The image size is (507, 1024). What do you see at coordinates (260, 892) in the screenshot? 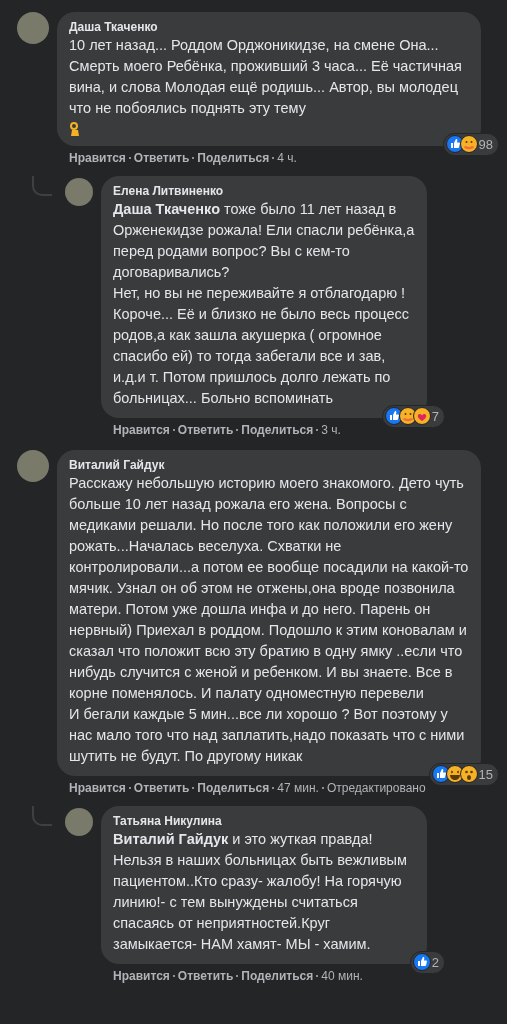
I see `comment-text: Виталий Гайдук и это жуткая правда! Нельзя в наших больницах быть вежливым пациентом..Кто сразу- жалобу! На горячую линию!- с тем вынуждены считаться спасаясь от неприятностей.Круг замыкается- НАМ хамят- МЫ - хамим.` at bounding box center [260, 892].